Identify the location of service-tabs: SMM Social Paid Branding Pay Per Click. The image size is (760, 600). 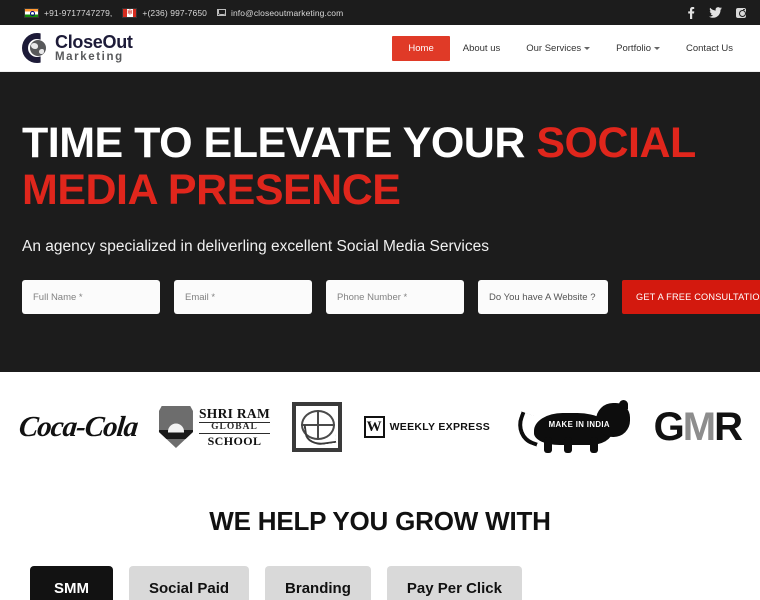
(380, 583).